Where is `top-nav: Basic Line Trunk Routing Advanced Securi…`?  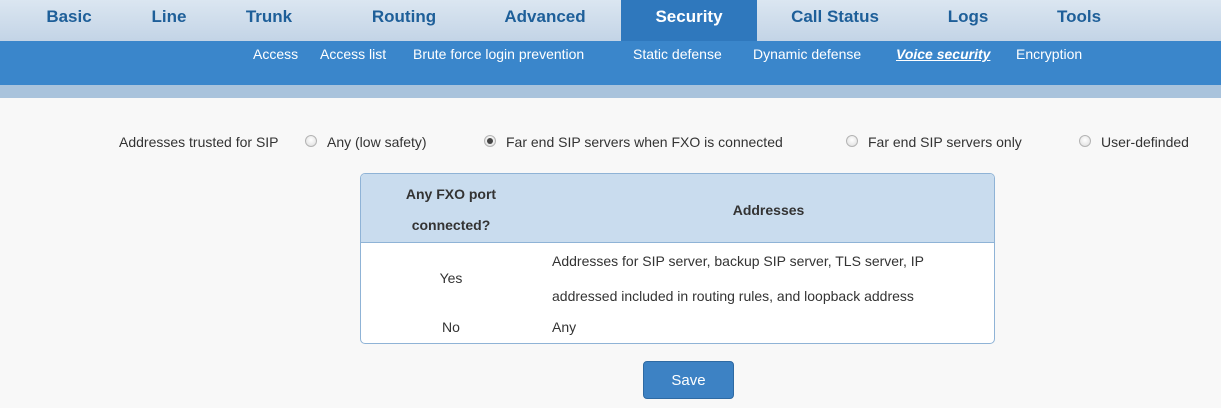 top-nav: Basic Line Trunk Routing Advanced Securi… is located at coordinates (610, 20).